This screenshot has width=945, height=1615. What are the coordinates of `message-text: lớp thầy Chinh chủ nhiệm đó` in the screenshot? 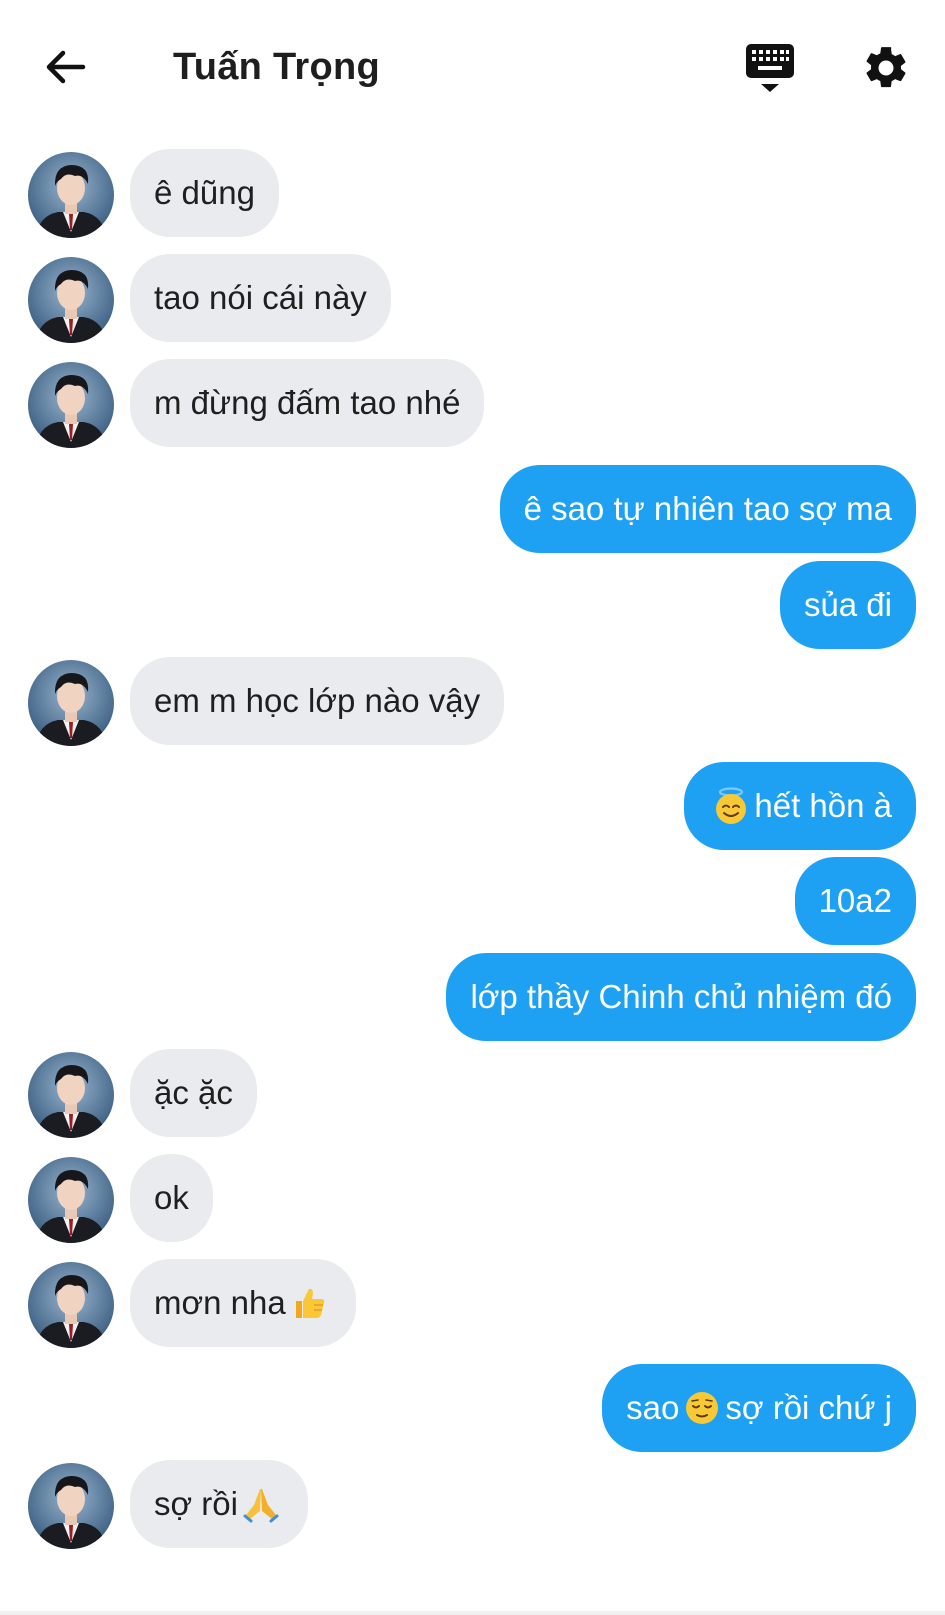 It's located at (681, 996).